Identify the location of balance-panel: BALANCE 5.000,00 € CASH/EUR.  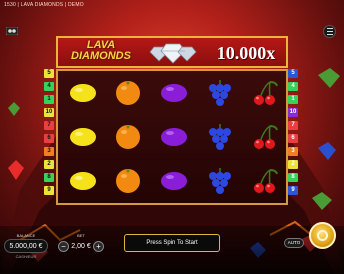
(26, 246).